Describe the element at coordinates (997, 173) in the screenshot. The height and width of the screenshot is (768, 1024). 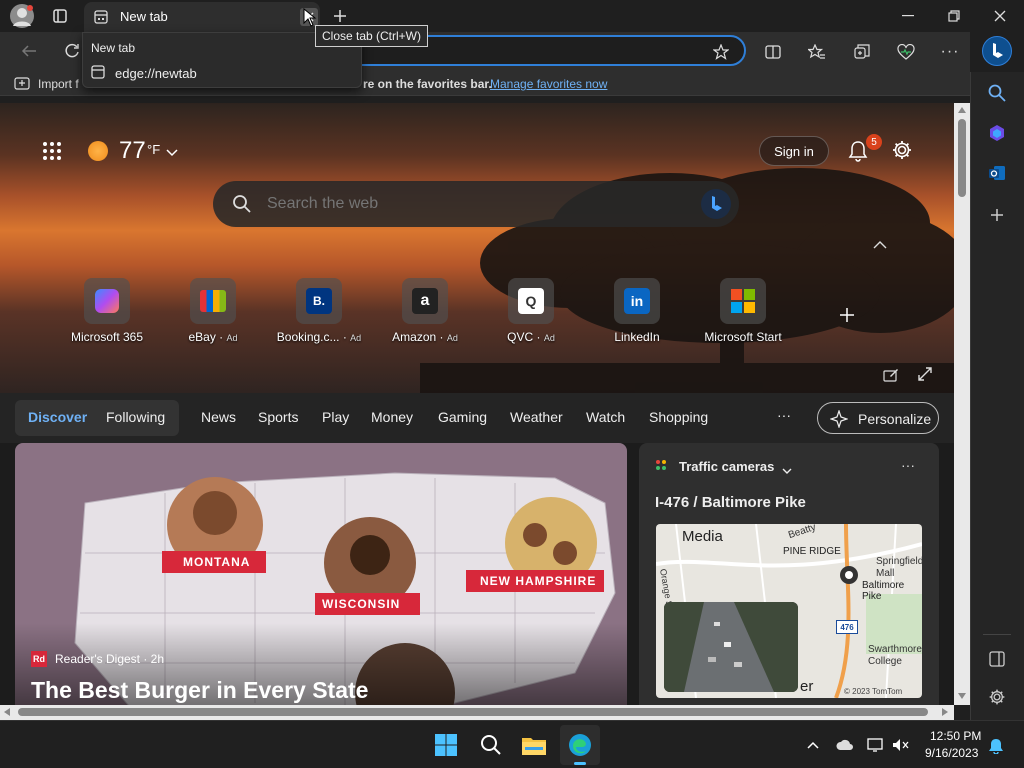
I see `outlook-icon` at that location.